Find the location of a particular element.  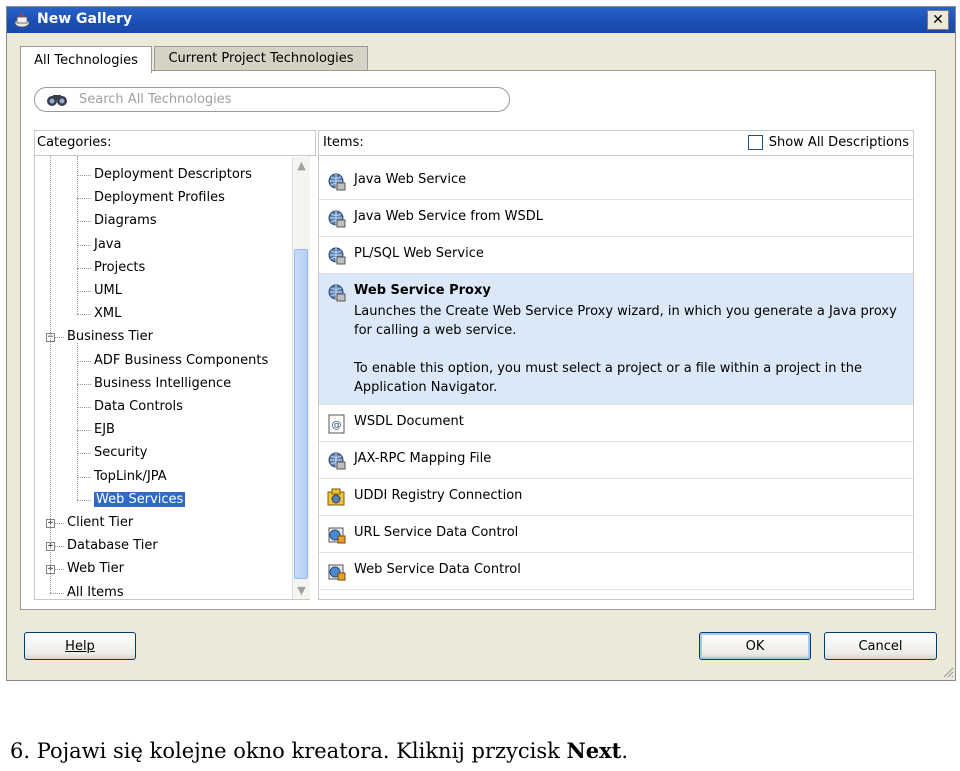

gallery-item-label: JAX-RPC Mapping File is located at coordinates (423, 458).